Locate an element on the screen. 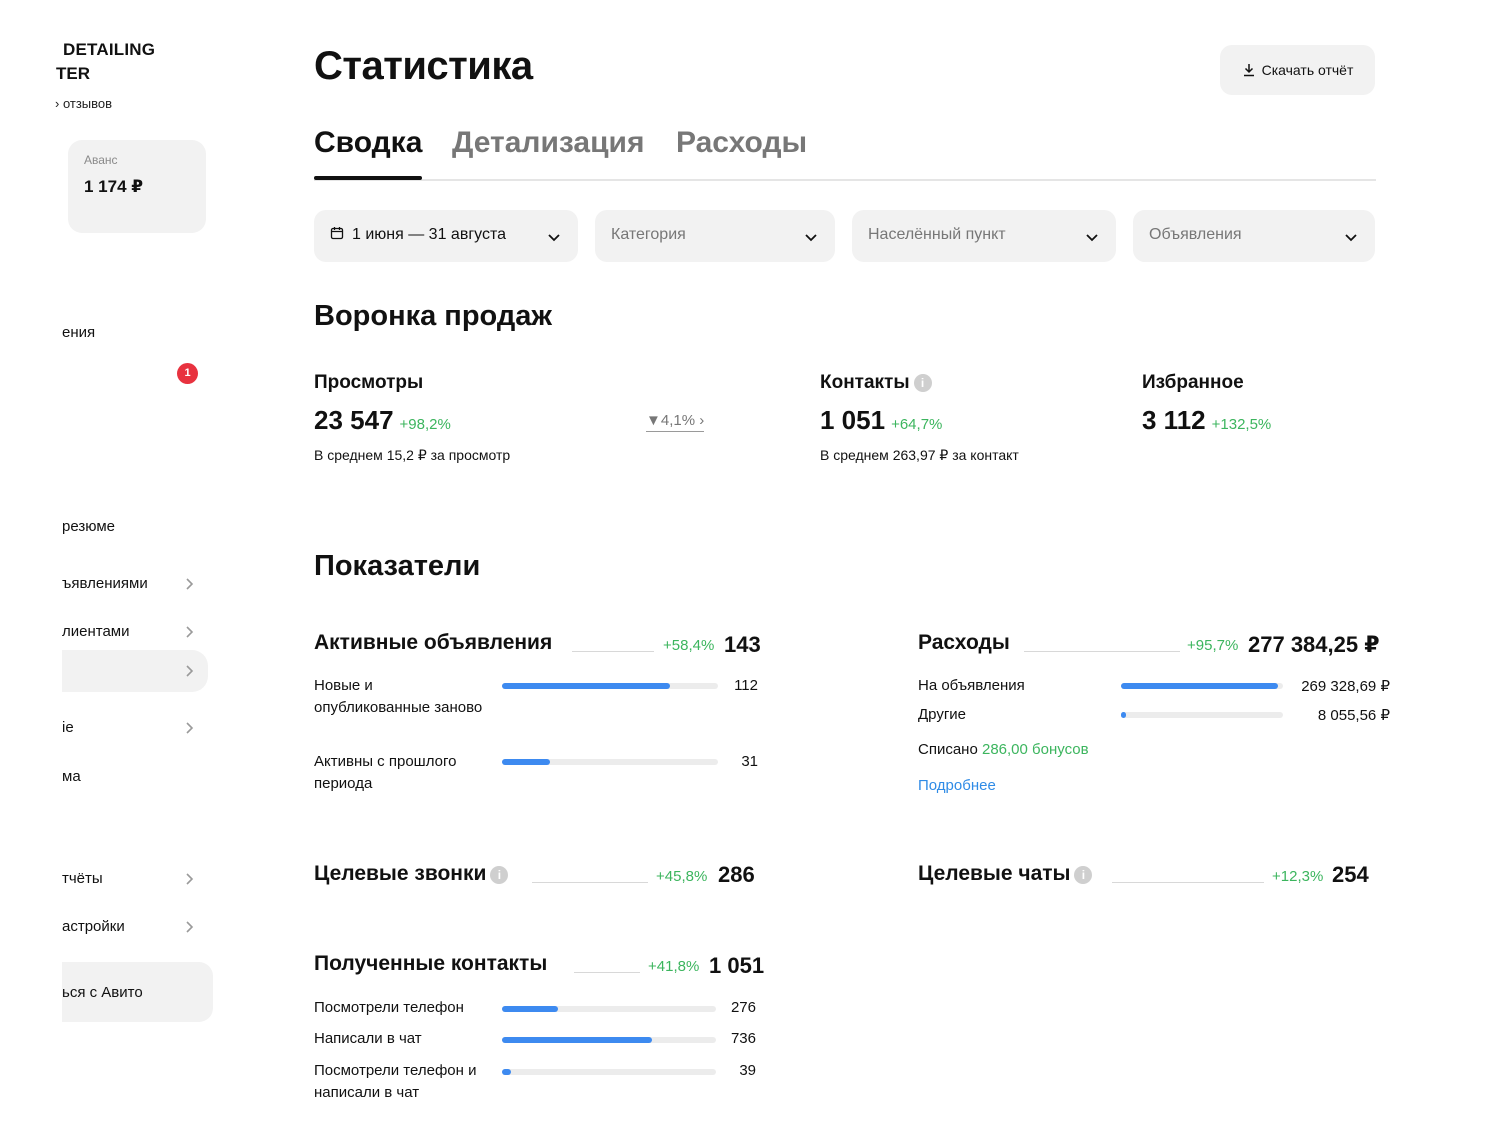  received-contacts-row-value: 276 is located at coordinates (743, 1007).